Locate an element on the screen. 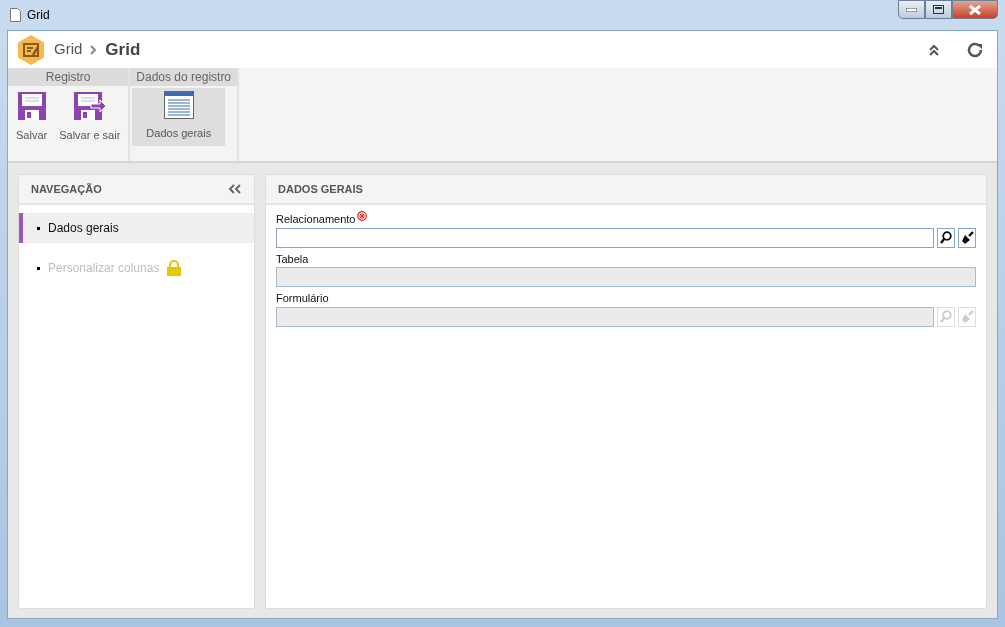  minimize-icon is located at coordinates (911, 9).